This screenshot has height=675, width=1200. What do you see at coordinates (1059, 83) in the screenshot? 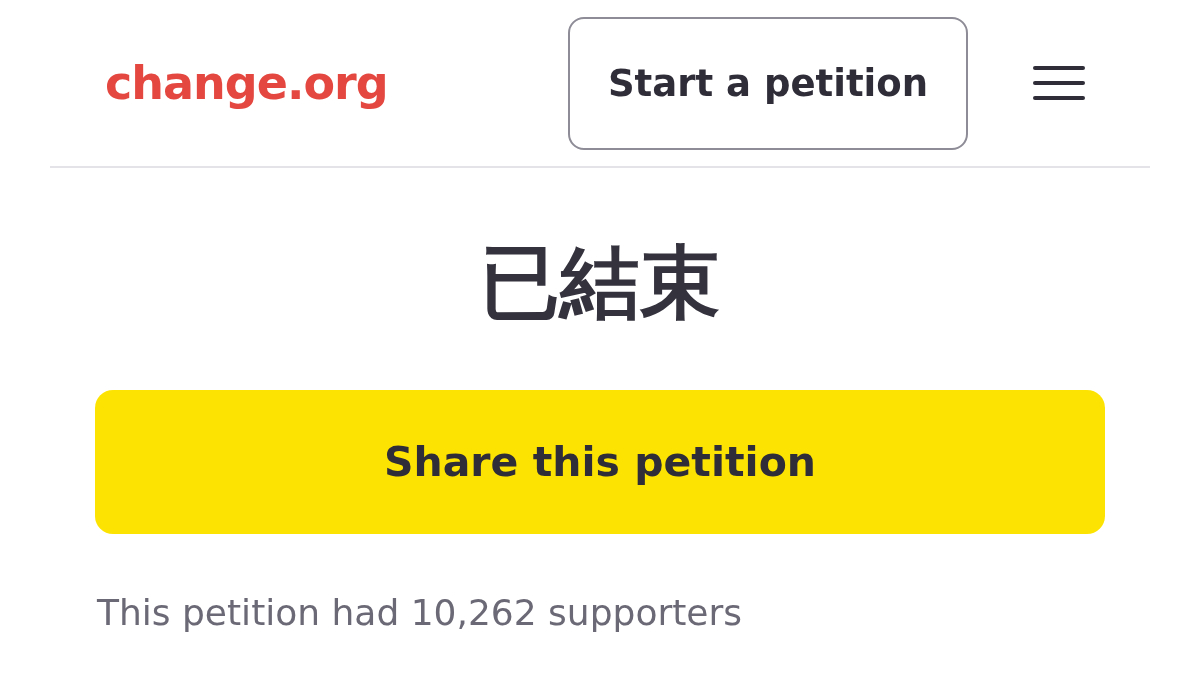
I see `menu-icon` at bounding box center [1059, 83].